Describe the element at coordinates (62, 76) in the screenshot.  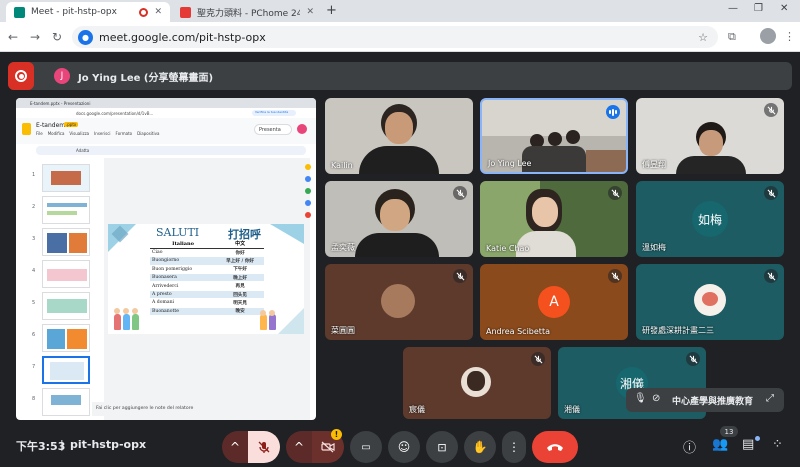
I see `presenter-avatar: J` at that location.